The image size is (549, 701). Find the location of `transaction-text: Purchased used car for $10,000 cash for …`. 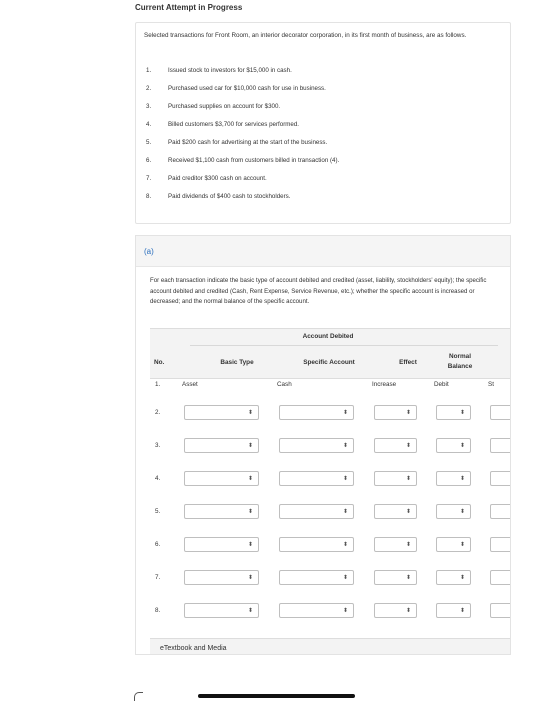

transaction-text: Purchased used car for $10,000 cash for … is located at coordinates (247, 88).